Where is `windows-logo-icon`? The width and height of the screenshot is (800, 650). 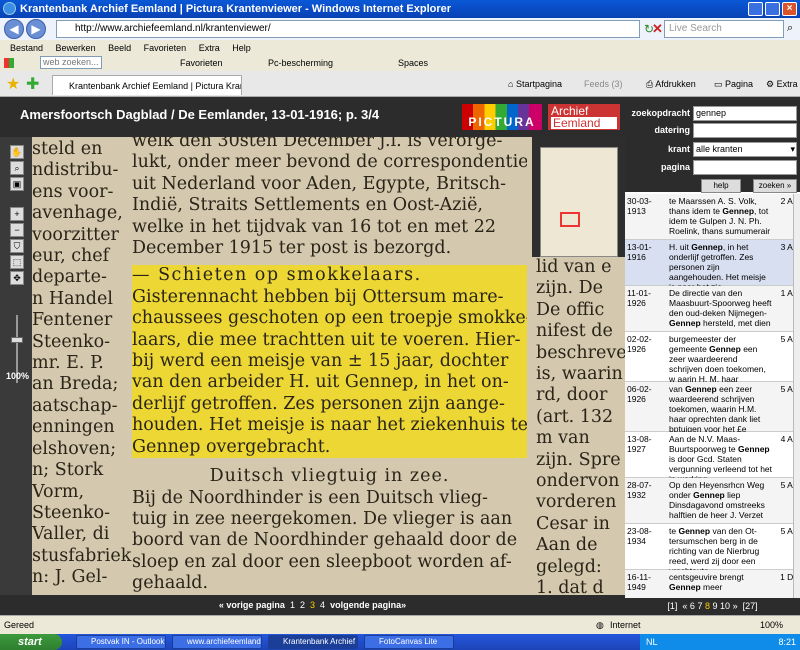 windows-logo-icon is located at coordinates (9, 63).